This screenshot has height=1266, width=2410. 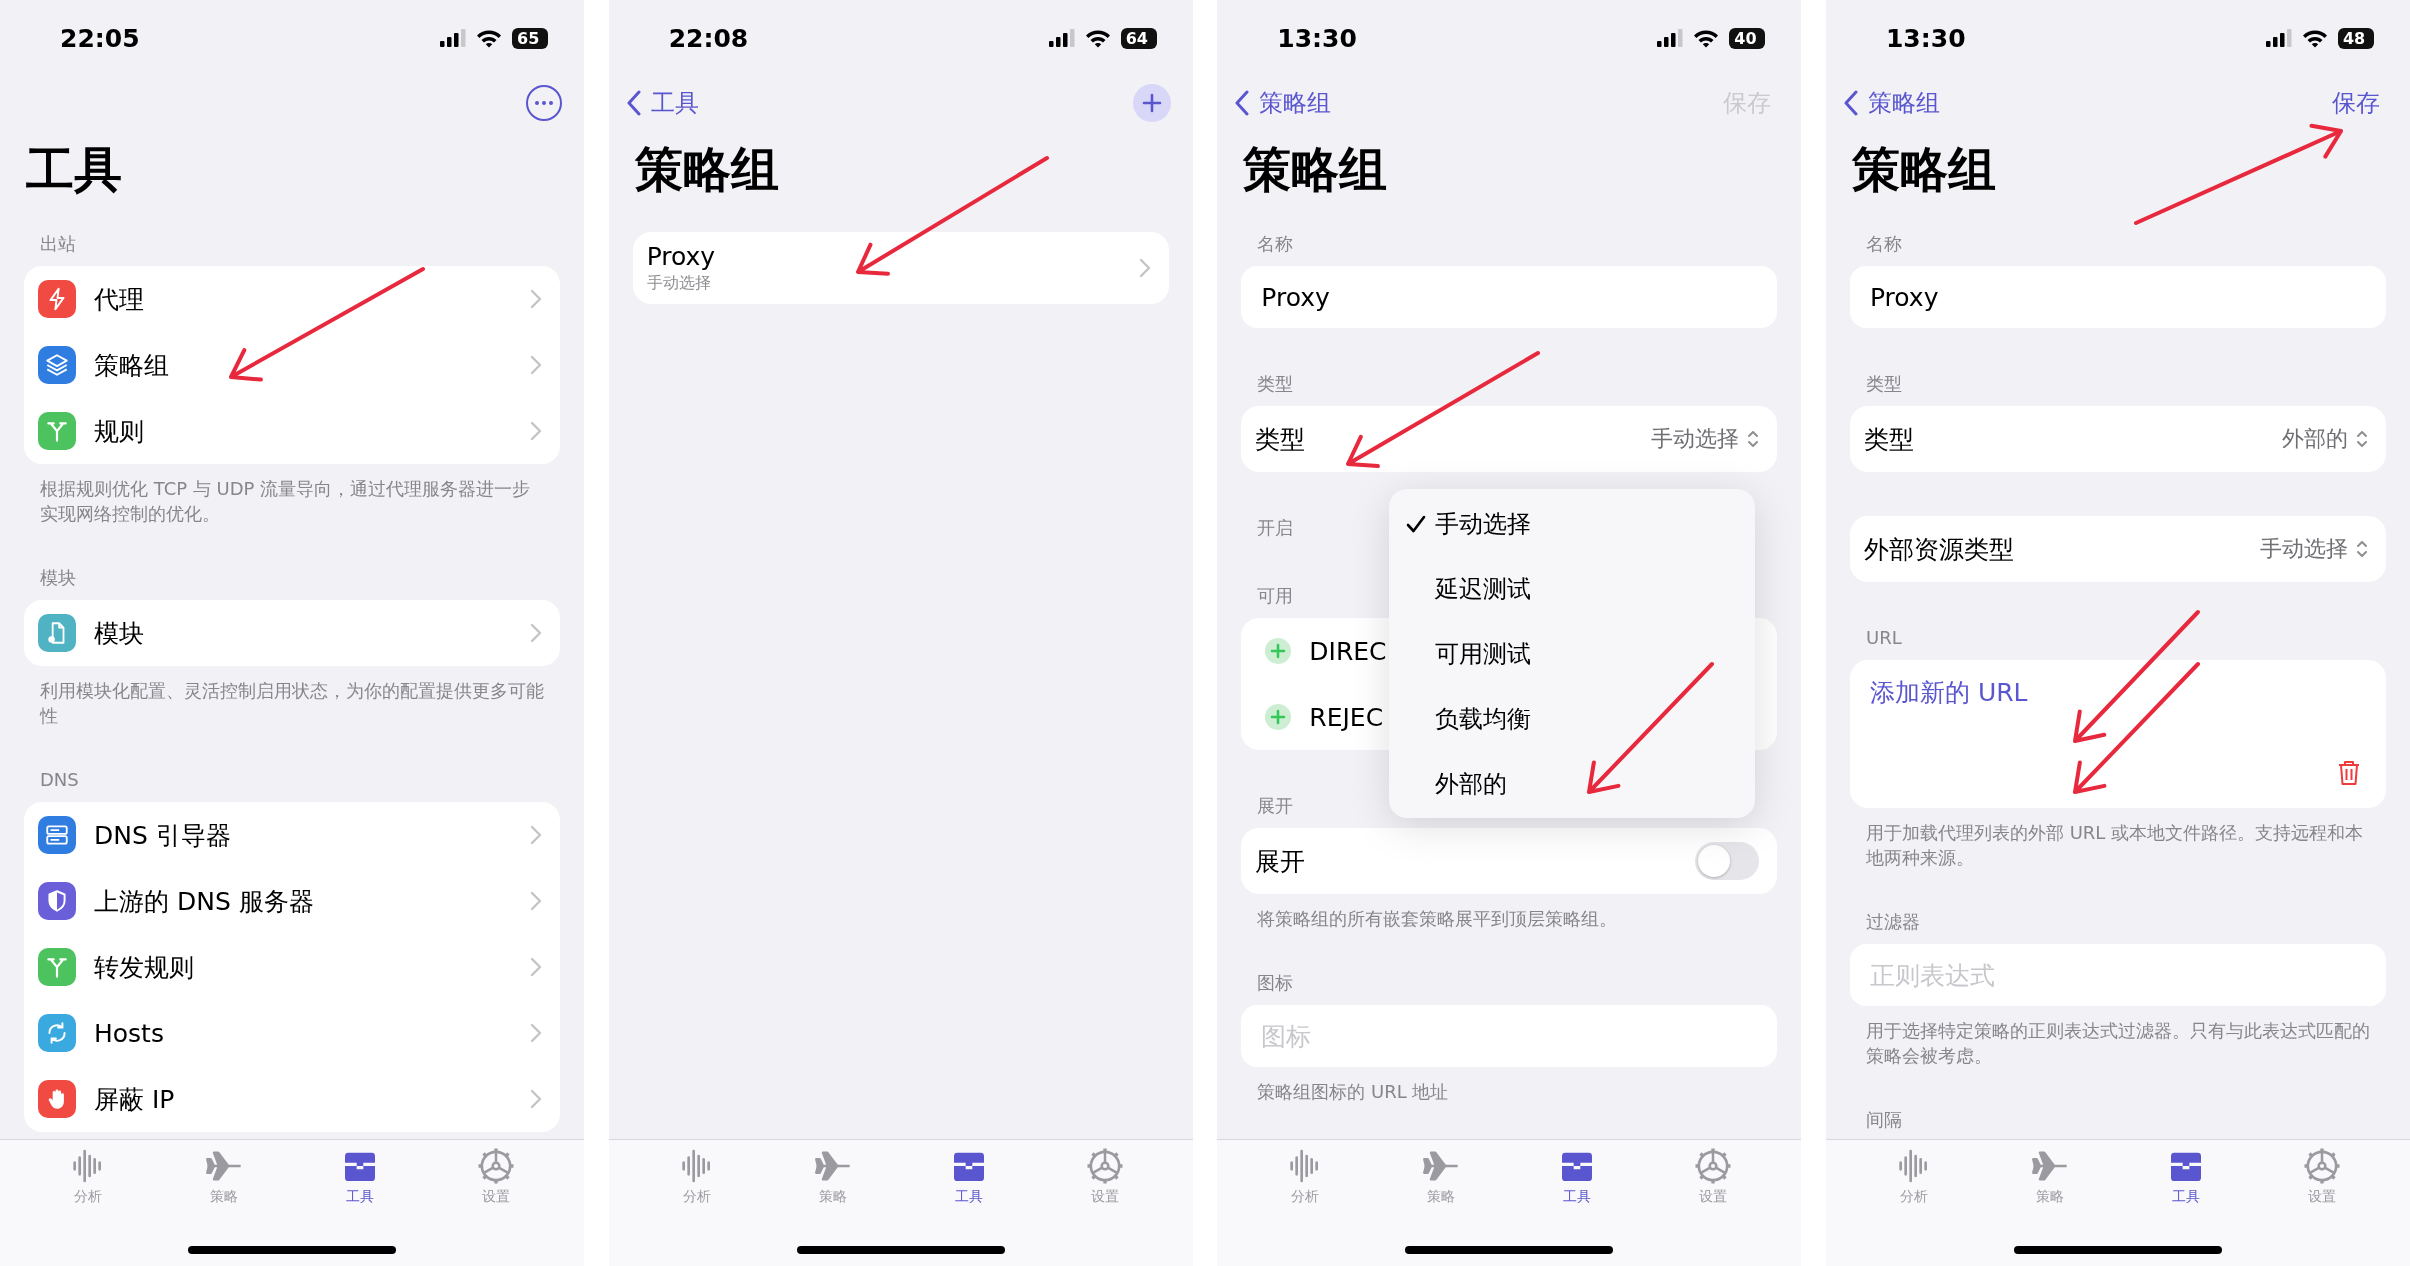 I want to click on battery-level: 48, so click(x=2355, y=38).